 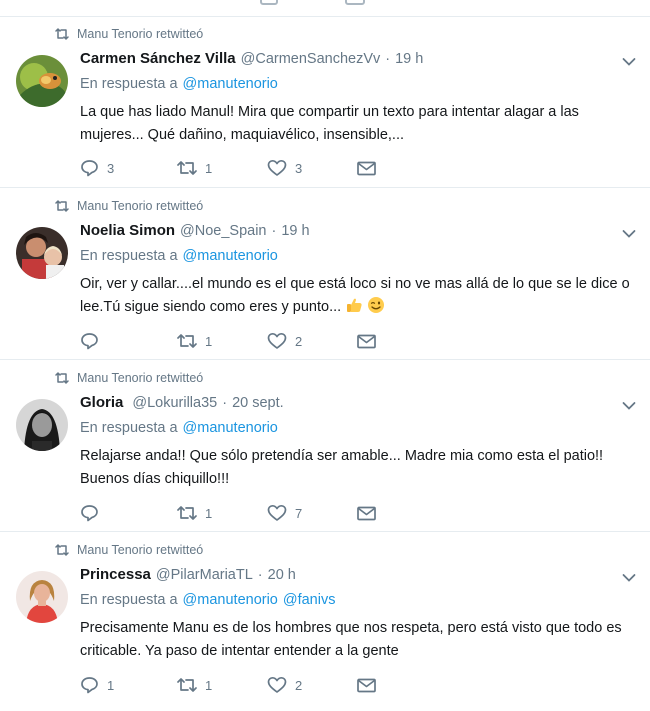 I want to click on tweet-header: Princessa @PilarMariaTL · 20 h, so click(x=188, y=576).